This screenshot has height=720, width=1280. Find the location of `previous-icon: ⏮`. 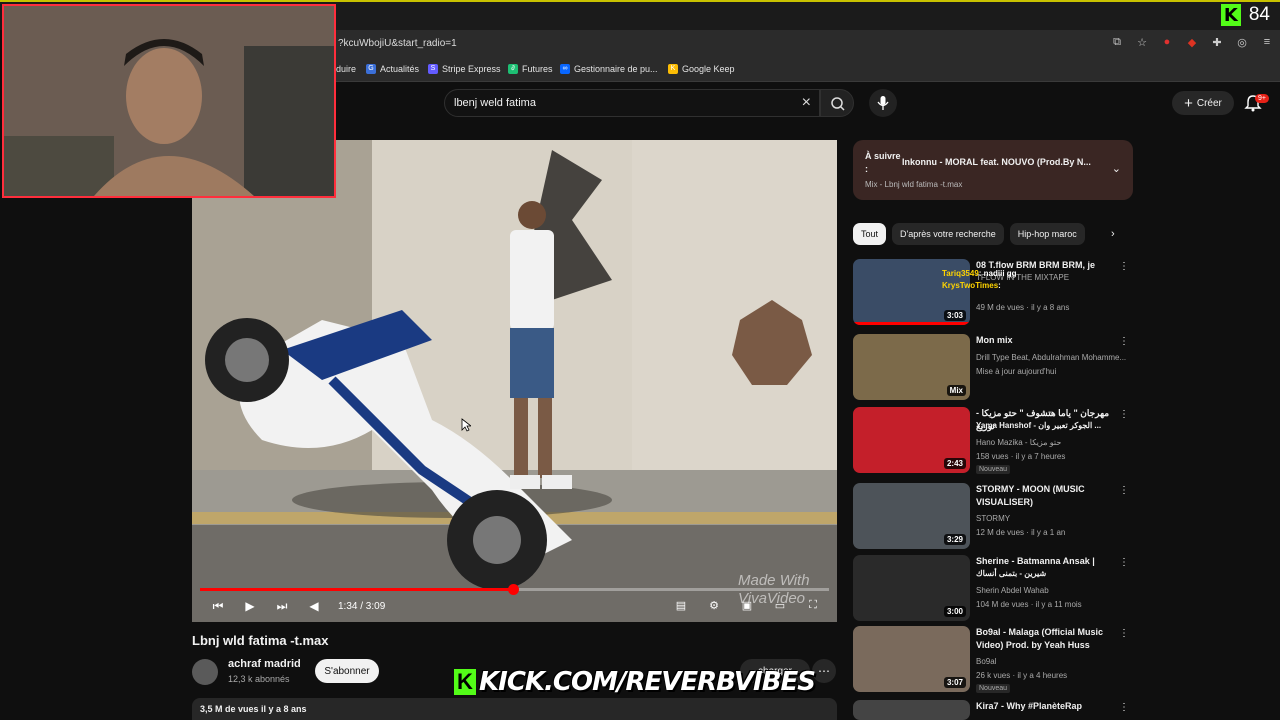

previous-icon: ⏮ is located at coordinates (218, 606).